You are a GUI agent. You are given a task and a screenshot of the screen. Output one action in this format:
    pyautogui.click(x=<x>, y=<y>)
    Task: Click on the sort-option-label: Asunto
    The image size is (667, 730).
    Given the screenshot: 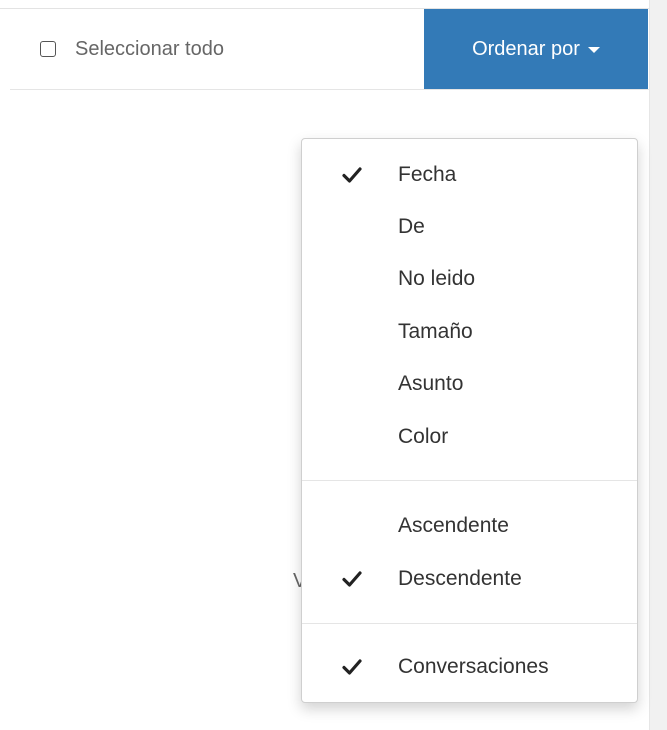 What is the action you would take?
    pyautogui.click(x=431, y=383)
    